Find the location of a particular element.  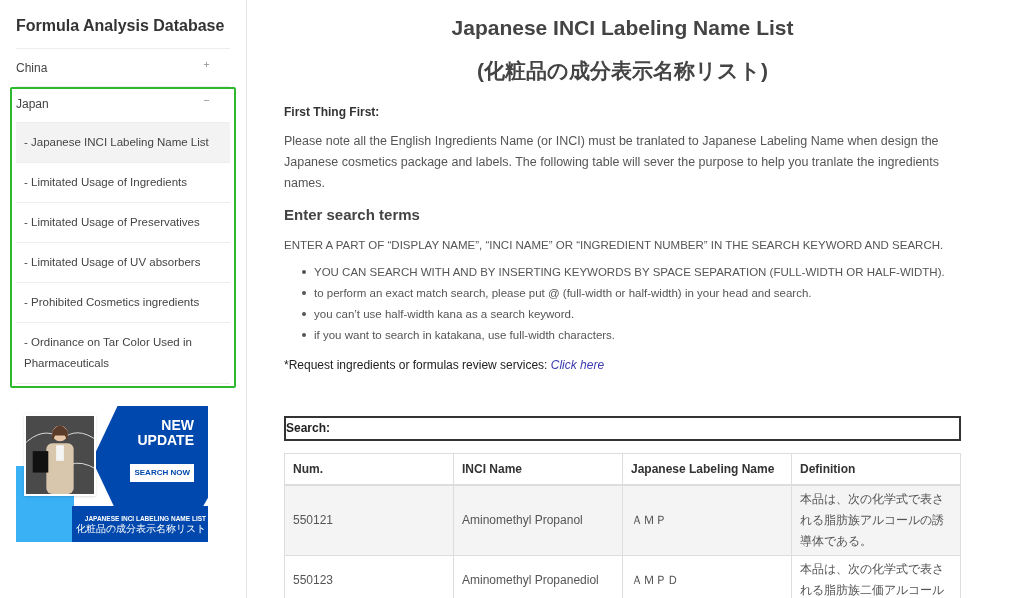

intro-paragraph: Please note all the English Ingredients Name (or INCI) must be tranlated to Japanese Labeling Name when design the Japanese cosmetics package and labels. The following table will sever the purpose to help you tranlate the ingredients names. is located at coordinates (612, 162).